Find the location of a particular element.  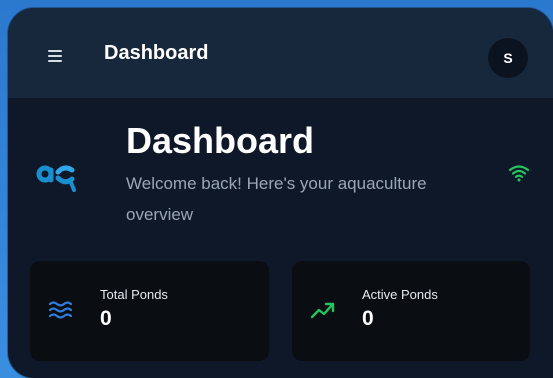

stat-card-active-ponds: Active Ponds 0 is located at coordinates (411, 311).